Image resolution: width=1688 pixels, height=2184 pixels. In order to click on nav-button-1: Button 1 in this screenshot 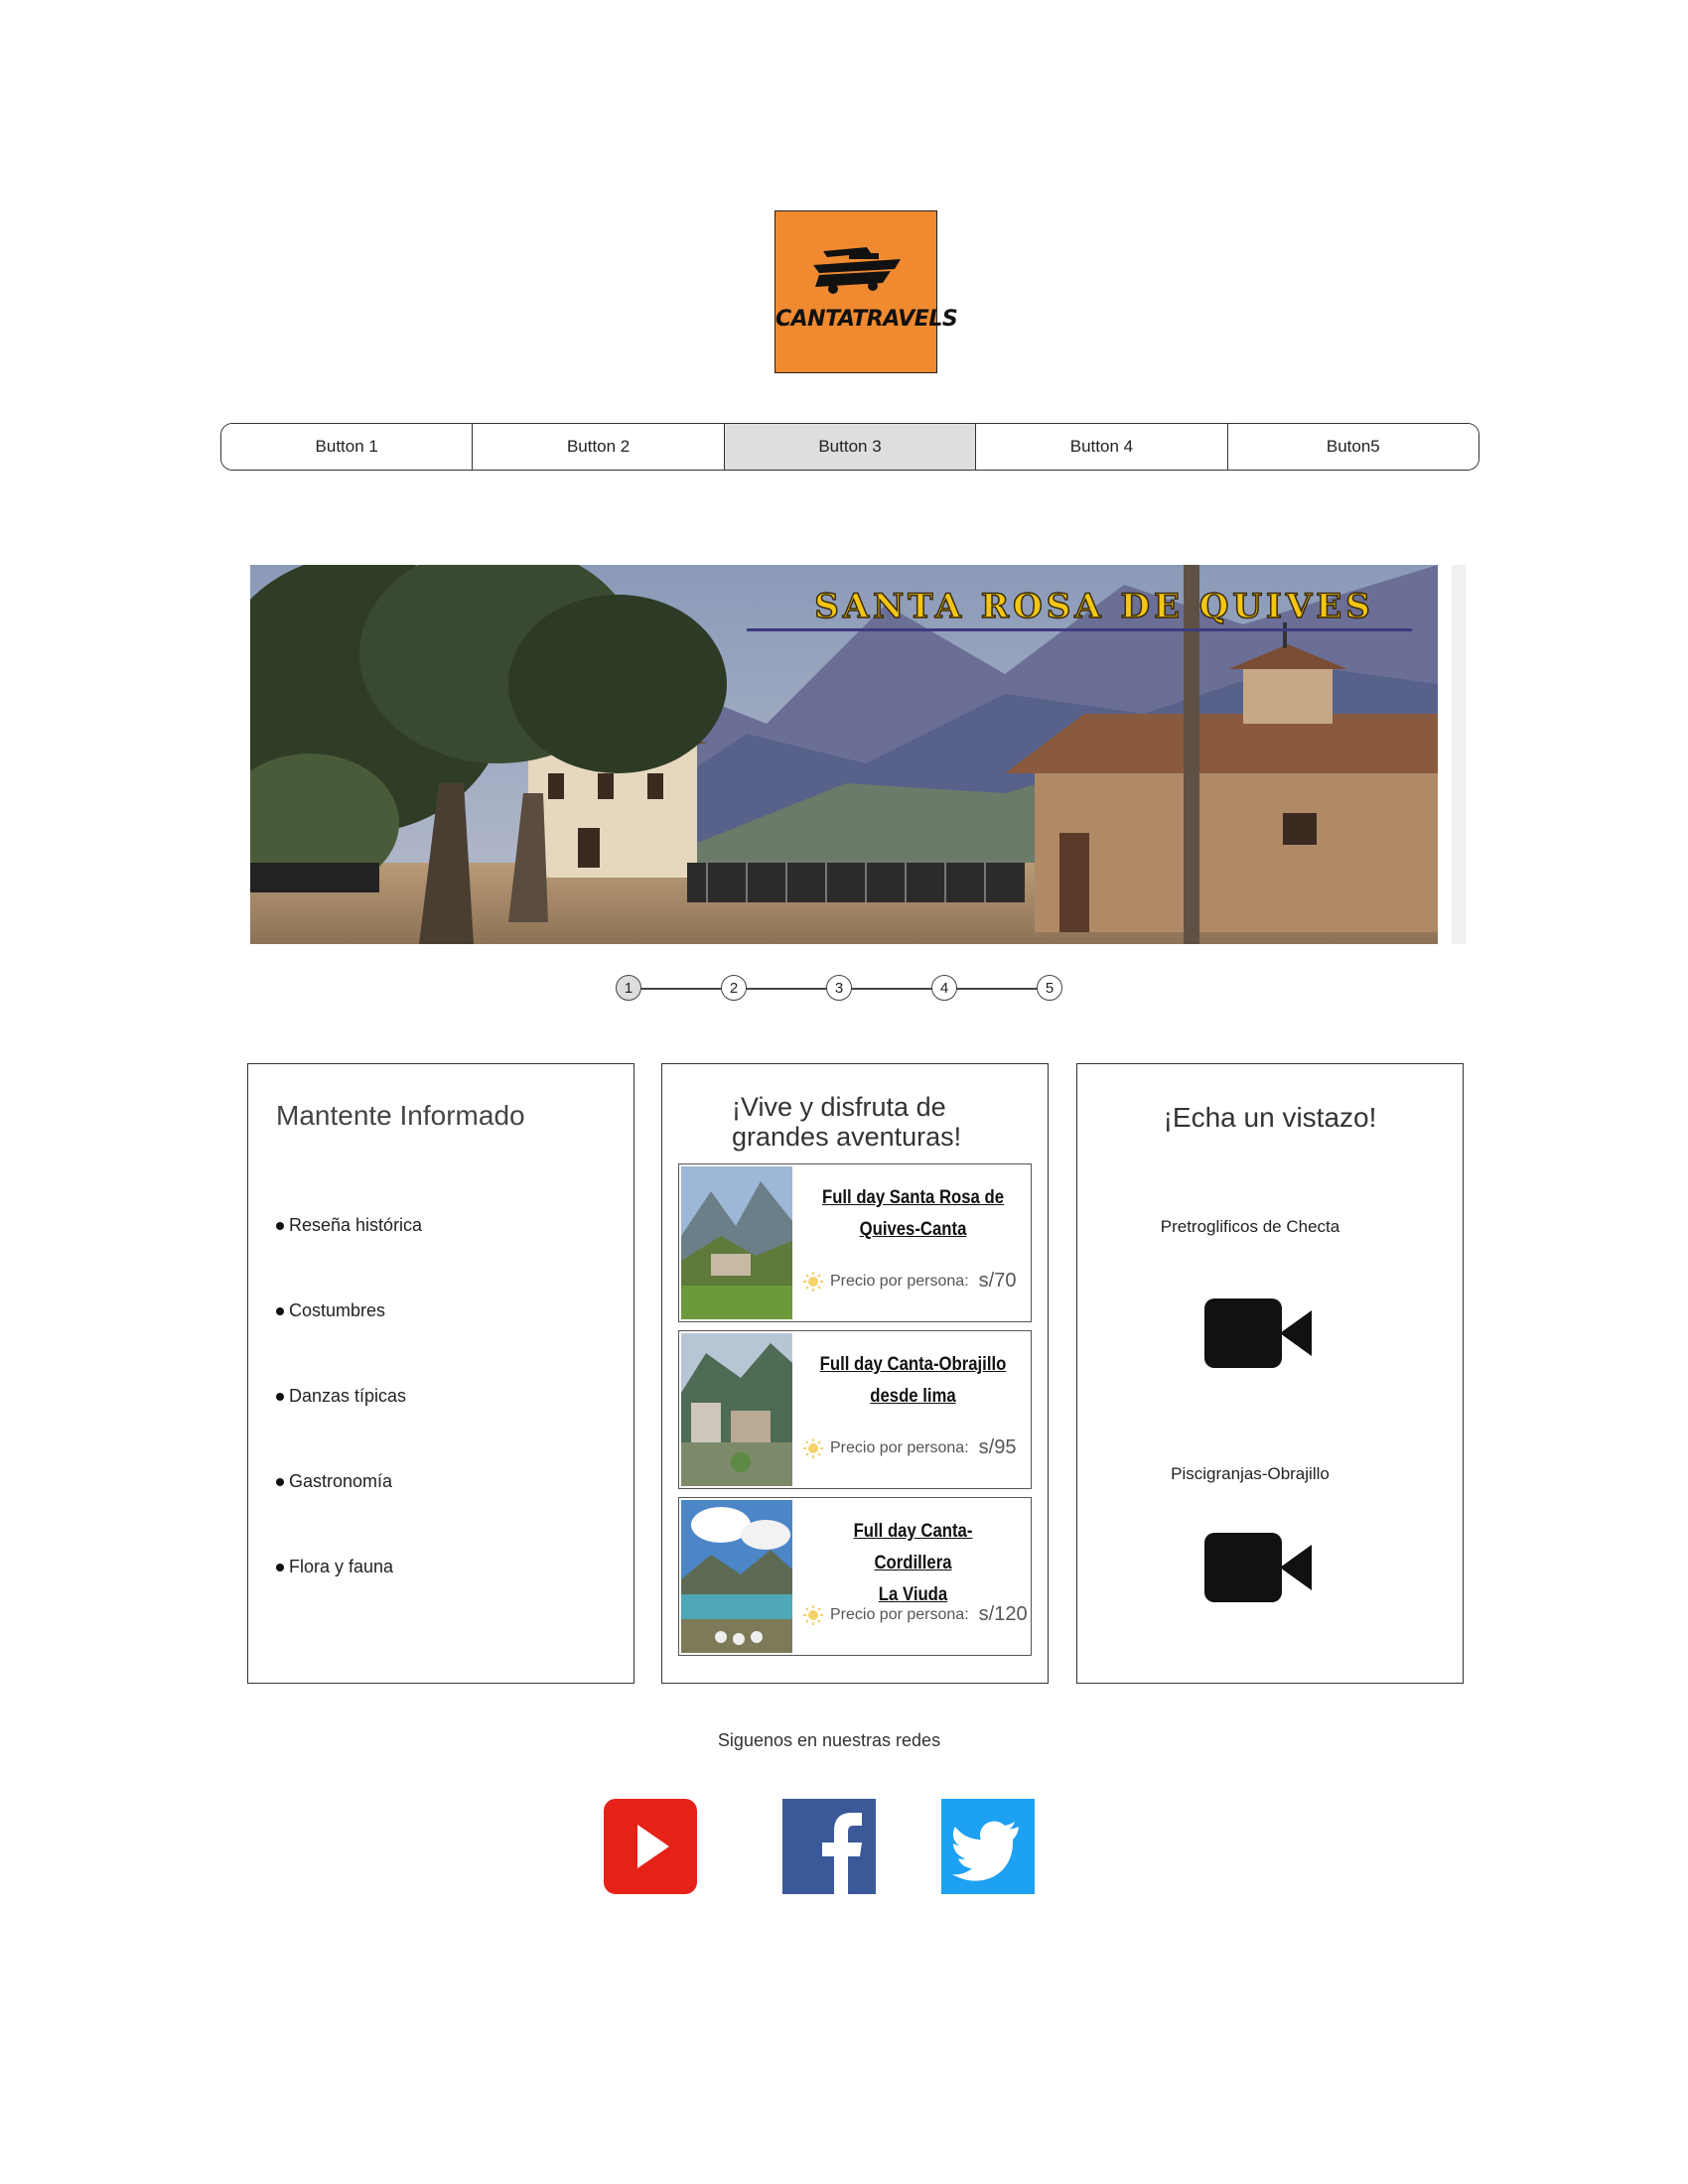, I will do `click(347, 447)`.